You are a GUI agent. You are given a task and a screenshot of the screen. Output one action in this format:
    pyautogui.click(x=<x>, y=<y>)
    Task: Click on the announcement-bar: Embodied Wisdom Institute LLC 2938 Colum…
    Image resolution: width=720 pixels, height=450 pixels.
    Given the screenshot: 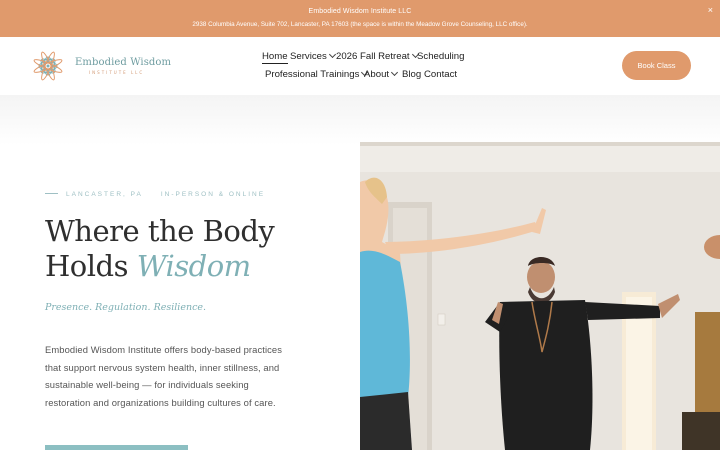 What is the action you would take?
    pyautogui.click(x=360, y=18)
    